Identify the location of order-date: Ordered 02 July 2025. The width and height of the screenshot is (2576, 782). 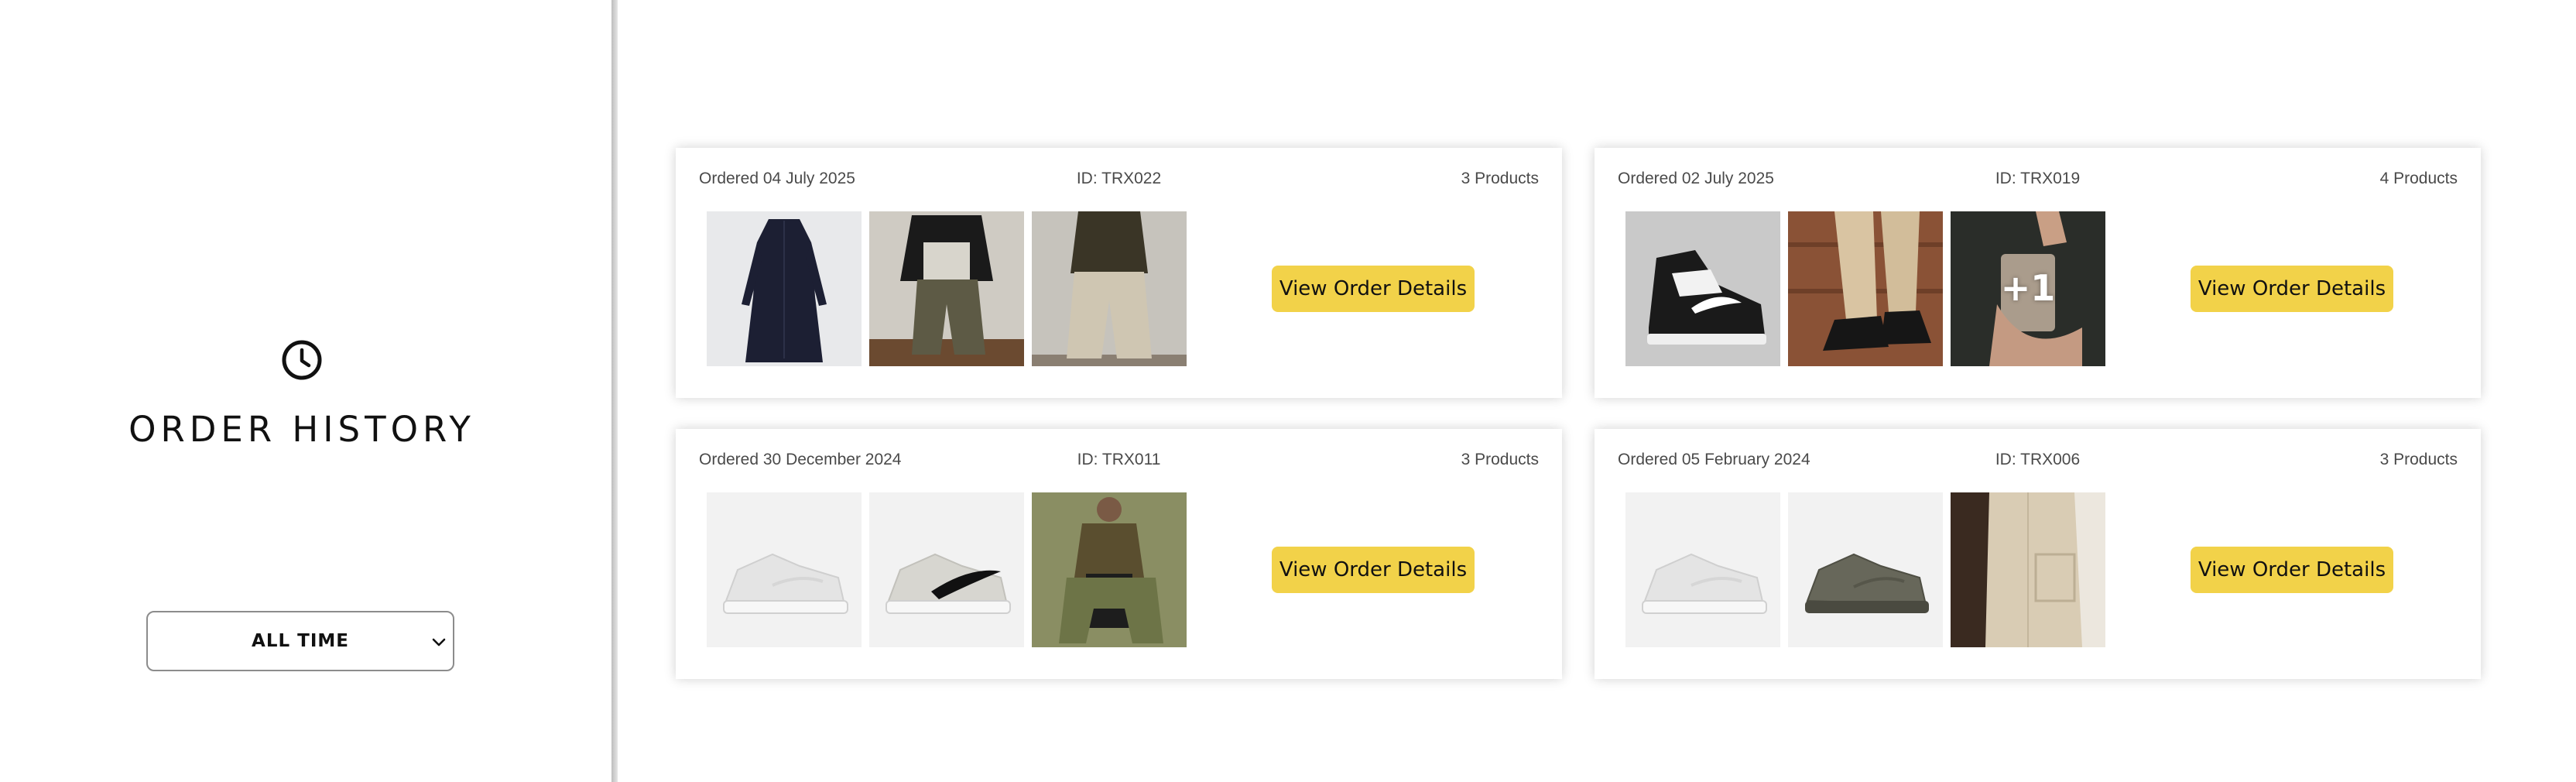
(1696, 178).